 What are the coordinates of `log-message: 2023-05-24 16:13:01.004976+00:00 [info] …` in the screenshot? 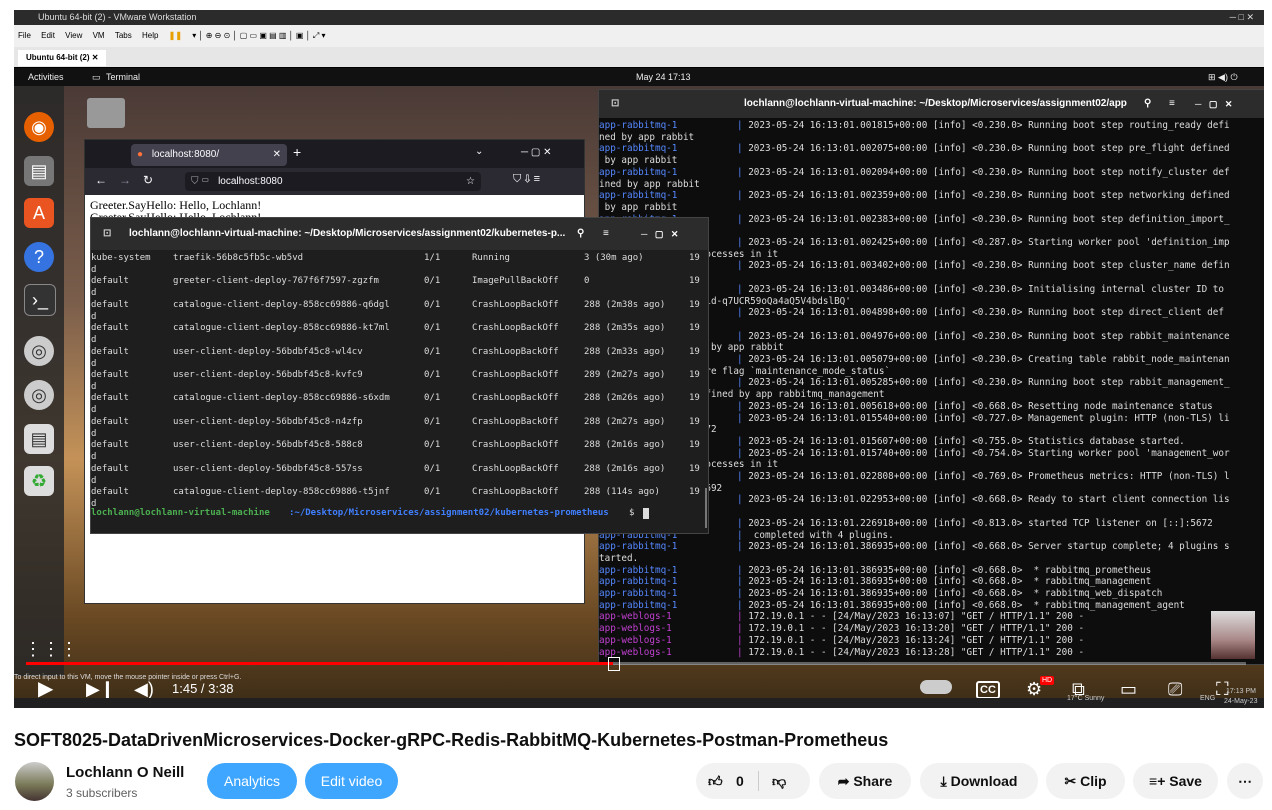 It's located at (989, 336).